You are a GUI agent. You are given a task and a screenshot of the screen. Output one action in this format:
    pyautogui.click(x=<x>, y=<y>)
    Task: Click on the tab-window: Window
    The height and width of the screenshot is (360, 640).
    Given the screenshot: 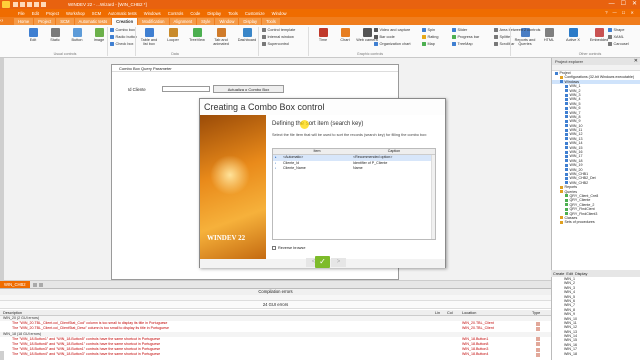 What is the action you would take?
    pyautogui.click(x=227, y=21)
    